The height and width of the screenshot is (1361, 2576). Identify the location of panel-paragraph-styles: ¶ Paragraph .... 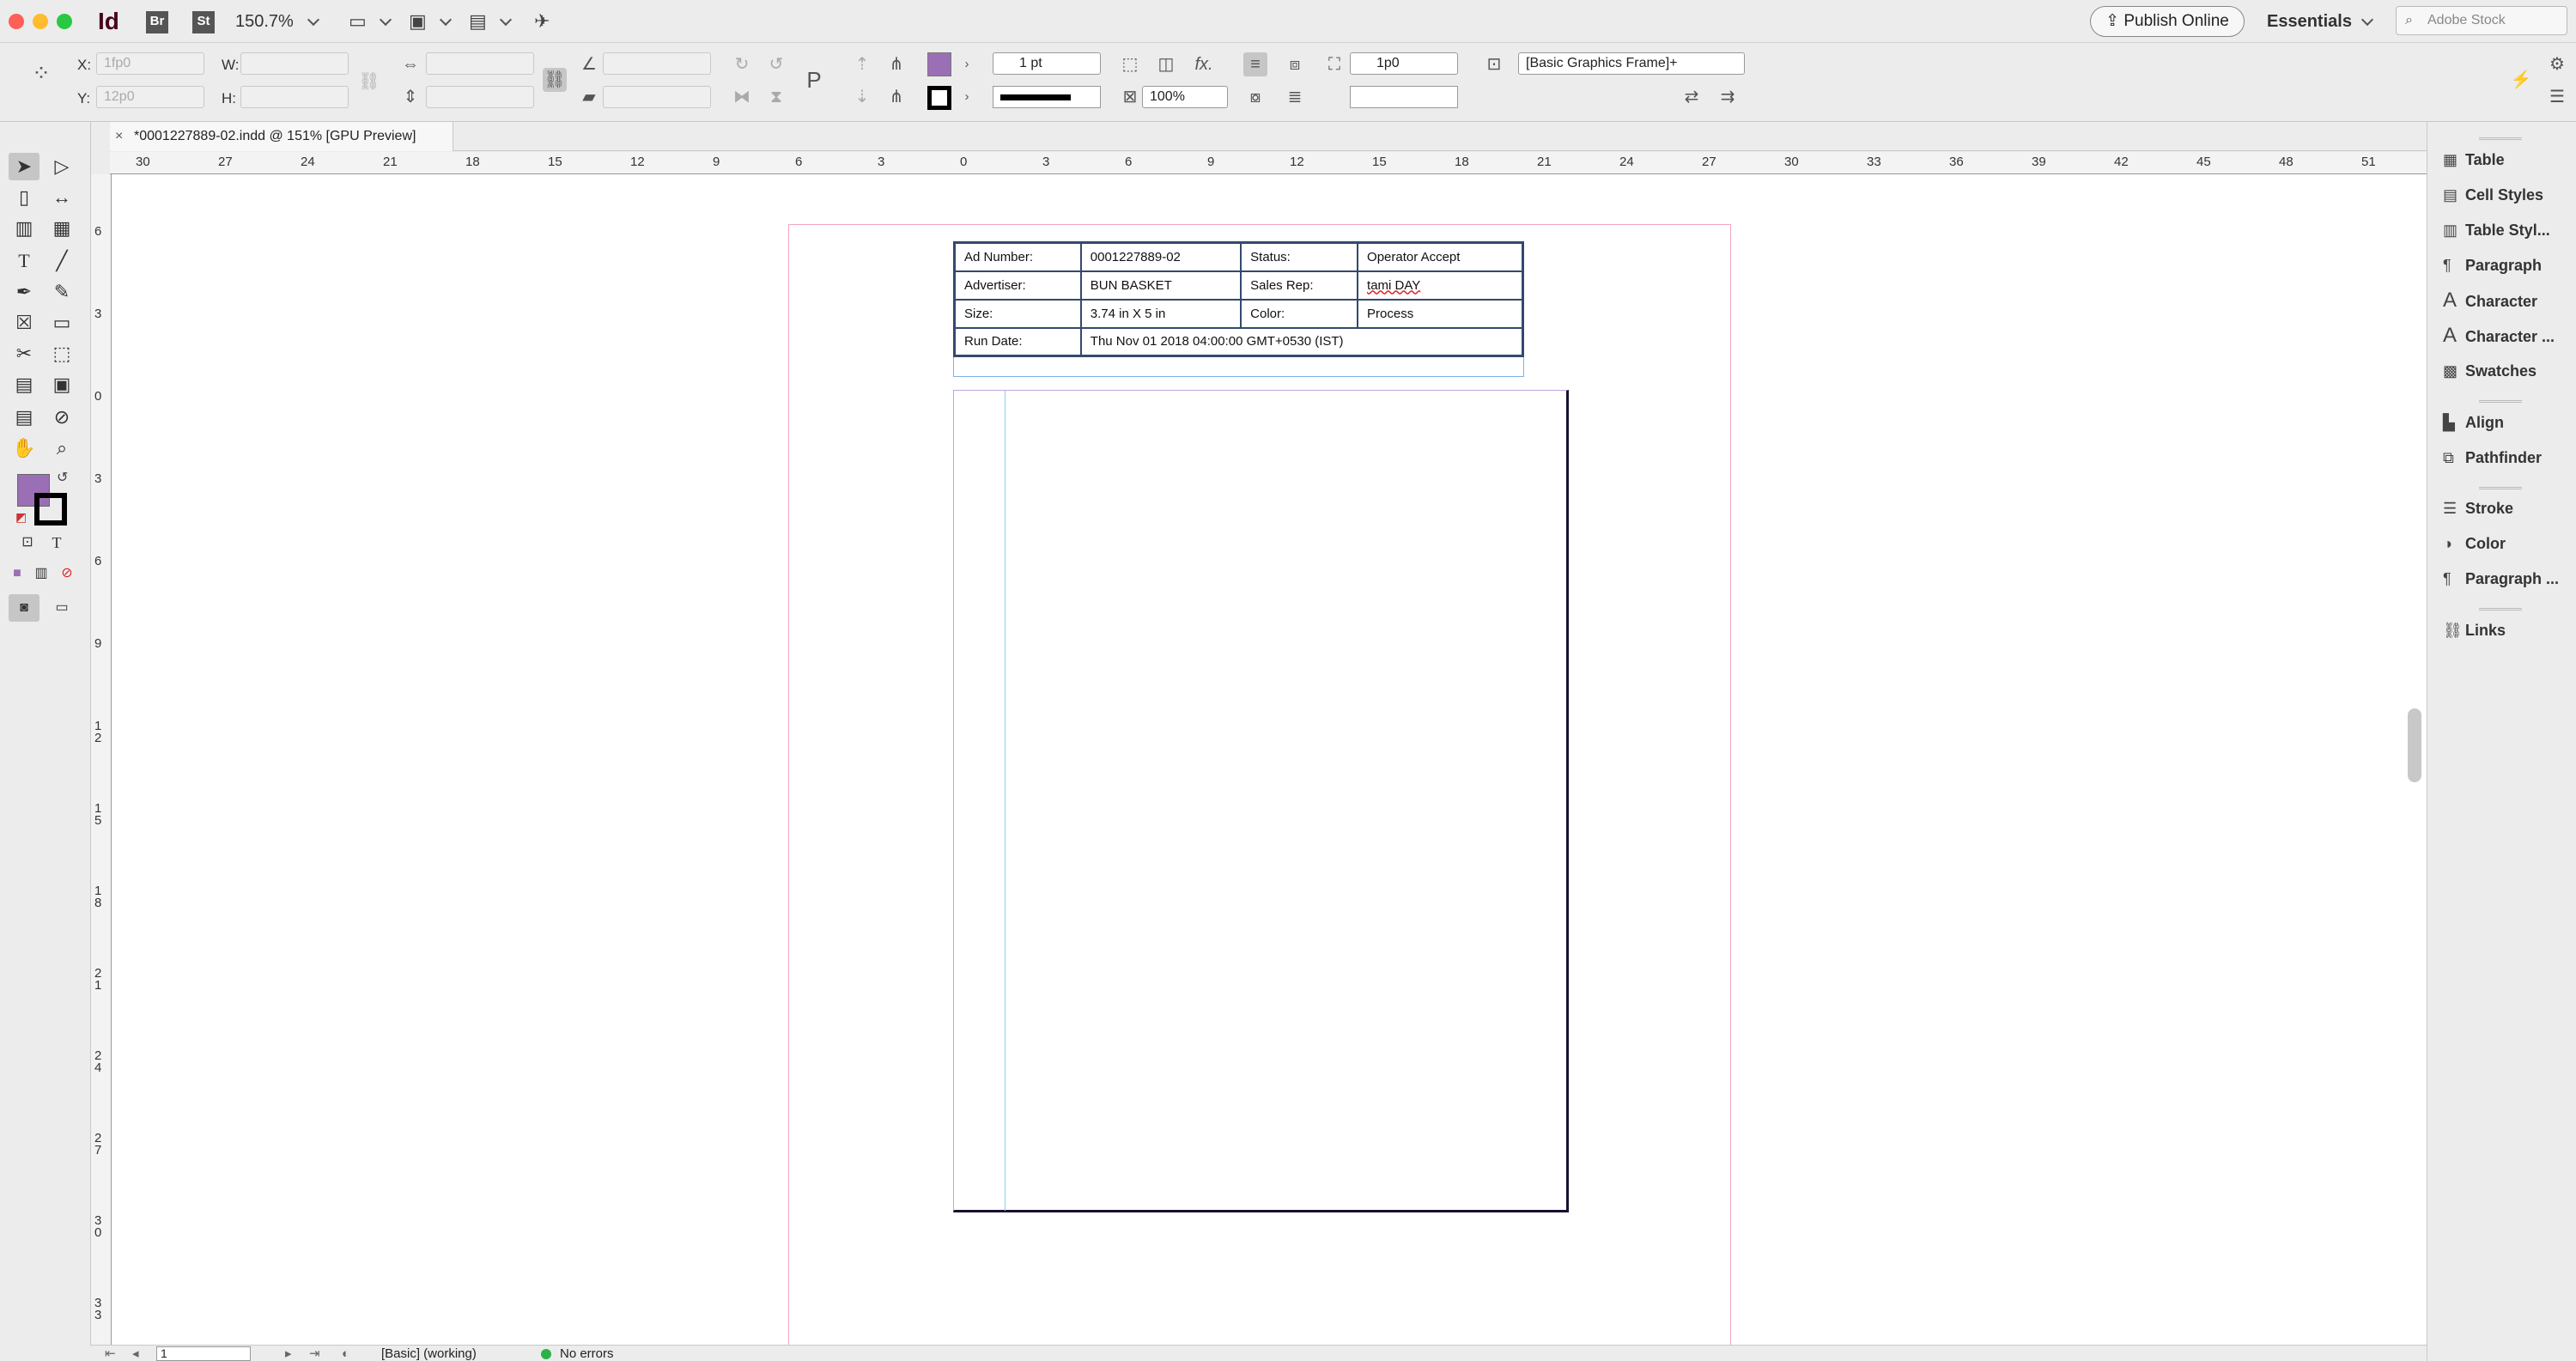
(2507, 578).